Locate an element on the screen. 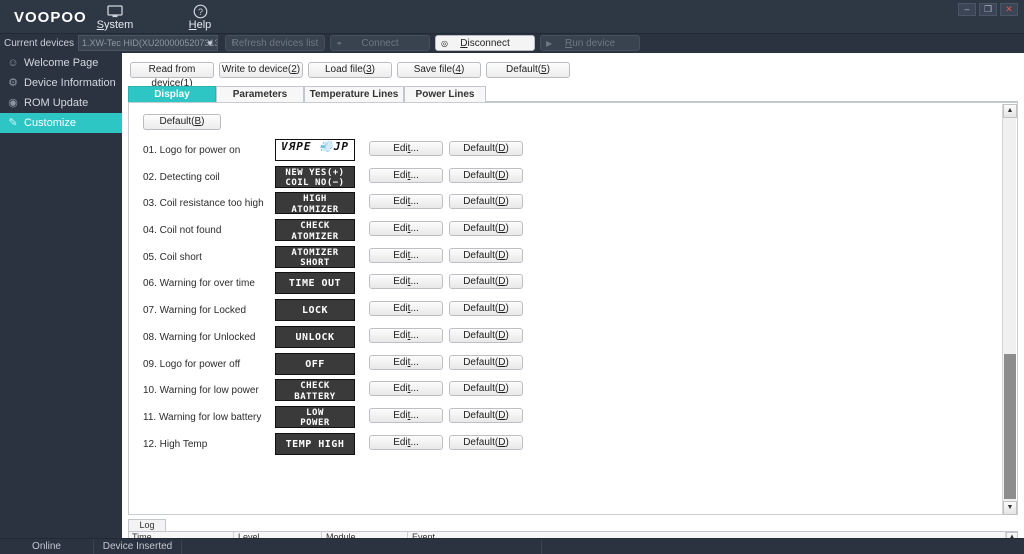 This screenshot has height=554, width=1024. tab-parameters: Parameters is located at coordinates (260, 94).